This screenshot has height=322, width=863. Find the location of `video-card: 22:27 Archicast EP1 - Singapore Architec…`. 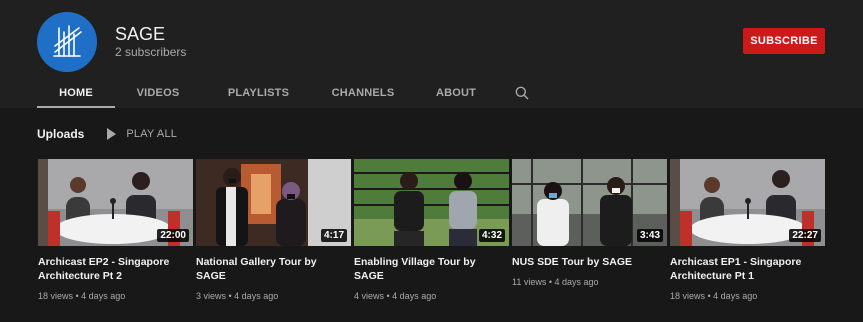

video-card: 22:27 Archicast EP1 - Singapore Architec… is located at coordinates (747, 230).